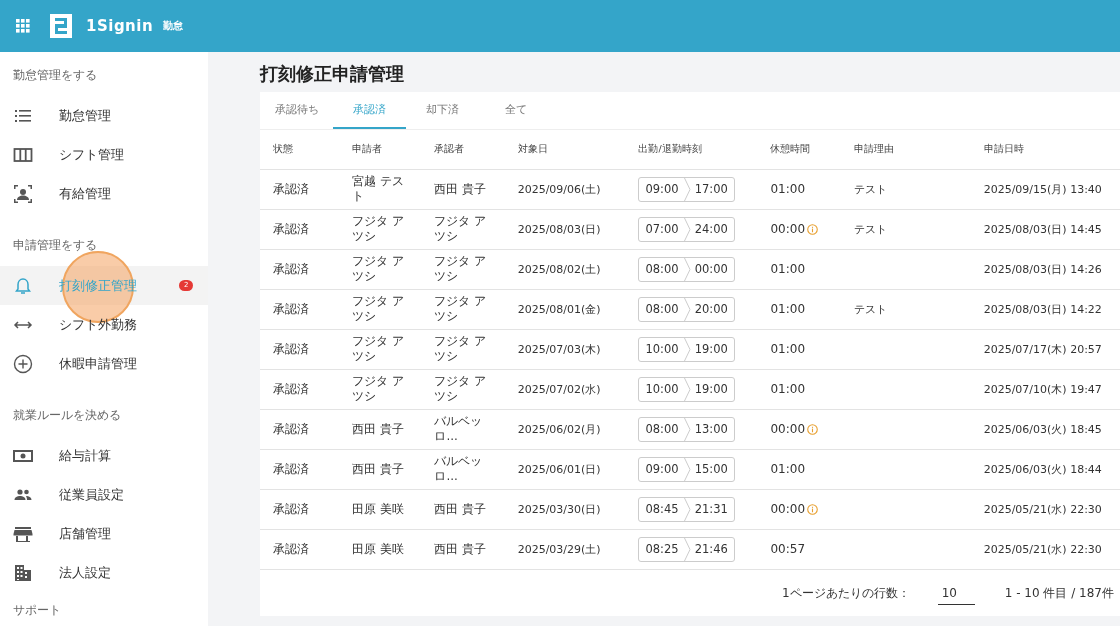 Image resolution: width=1120 pixels, height=626 pixels. I want to click on end-time: 17:00, so click(711, 189).